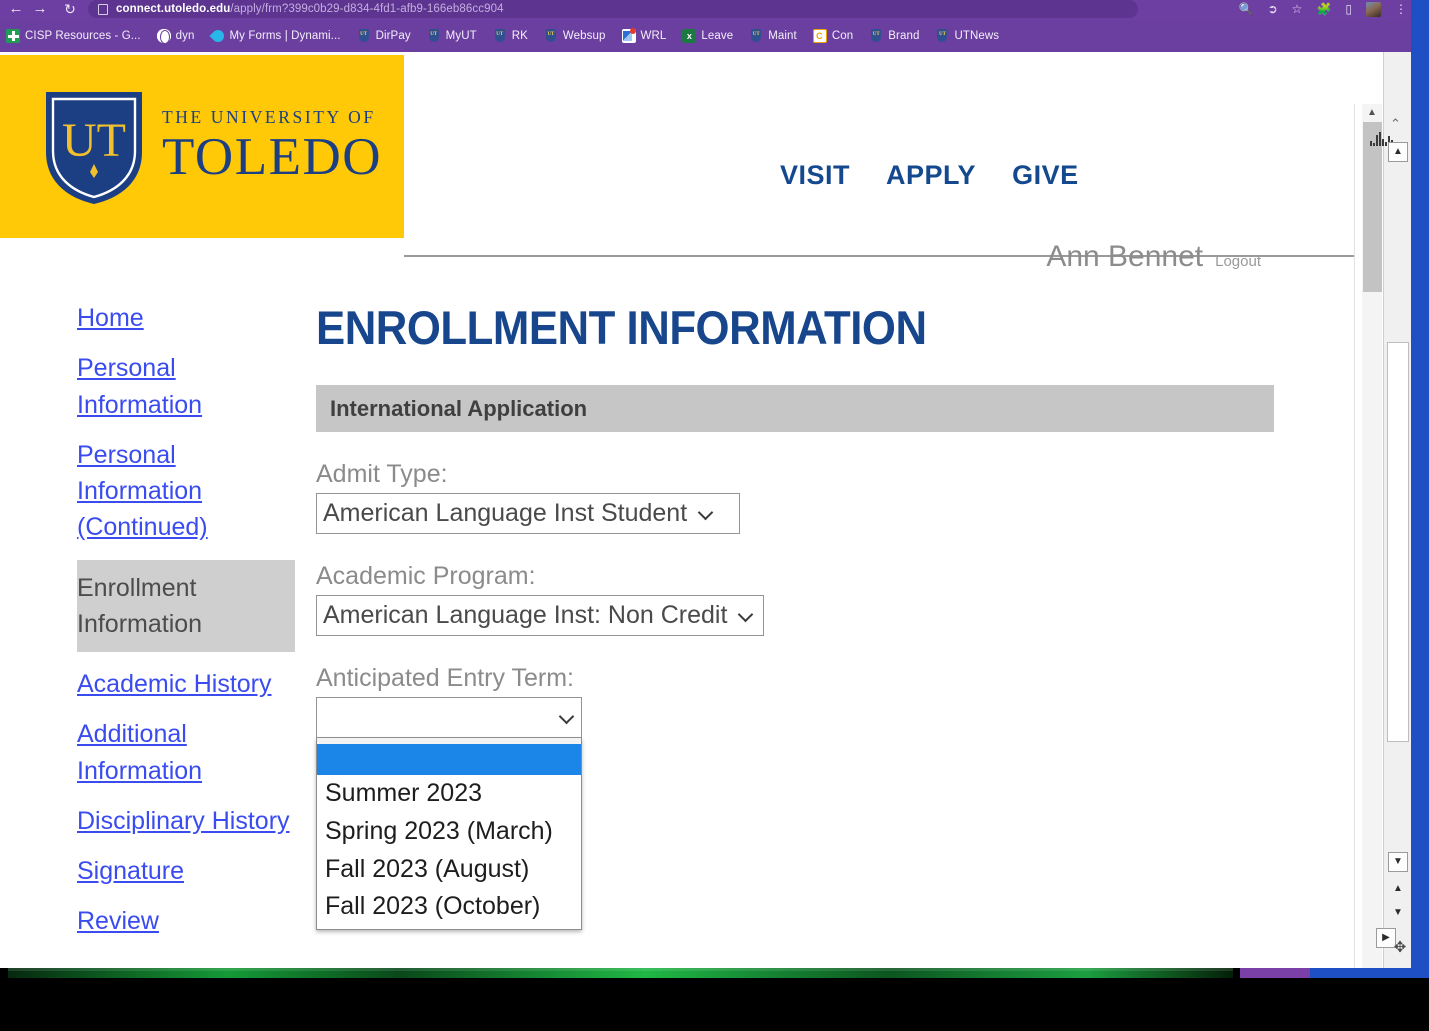 This screenshot has width=1429, height=1031. I want to click on entry-term-option-blank, so click(449, 759).